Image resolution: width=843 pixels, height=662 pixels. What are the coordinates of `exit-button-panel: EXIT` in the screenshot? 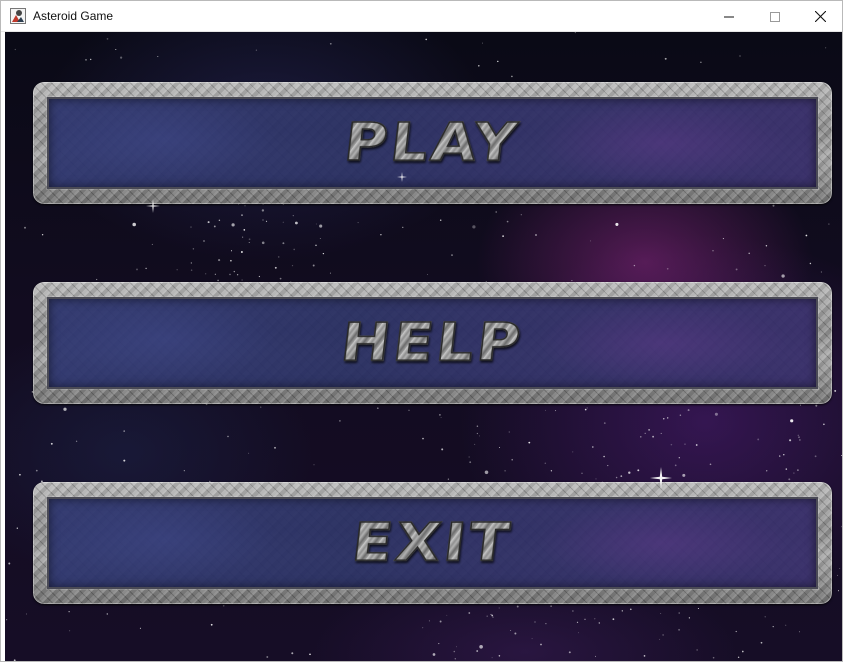 It's located at (432, 543).